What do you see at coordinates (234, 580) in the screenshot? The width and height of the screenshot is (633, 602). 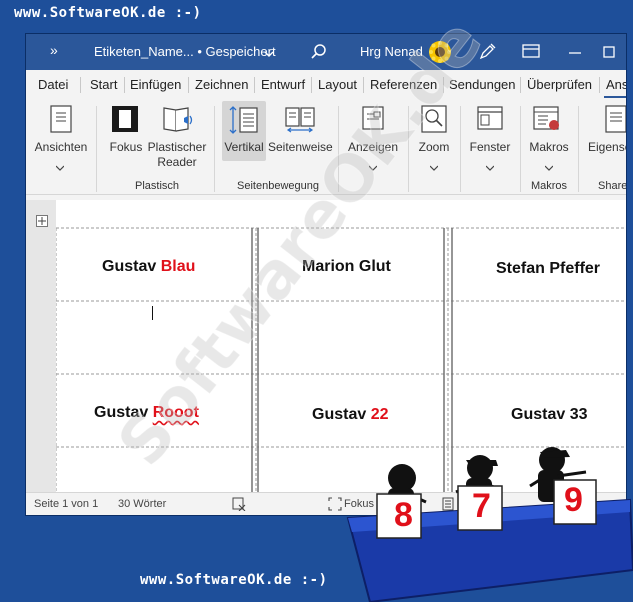 I see `watermark-bottom: www.SoftwareOK.de :-)` at bounding box center [234, 580].